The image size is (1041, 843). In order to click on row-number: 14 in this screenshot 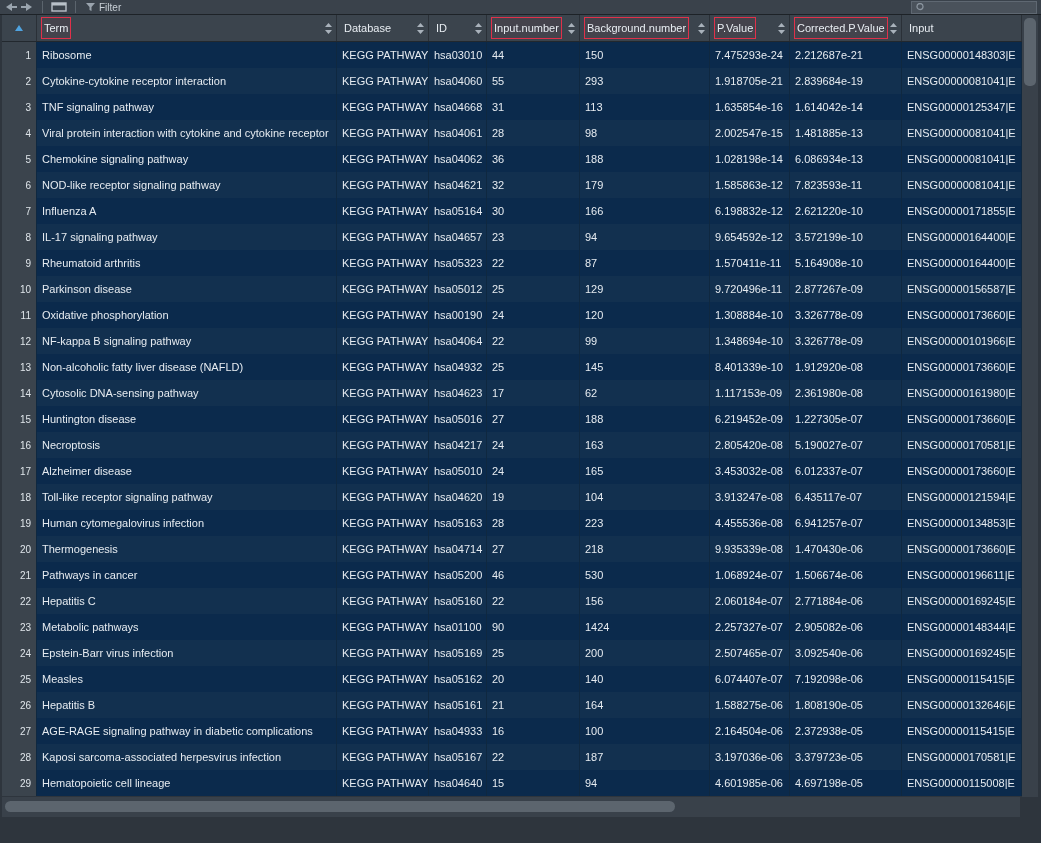, I will do `click(19, 393)`.